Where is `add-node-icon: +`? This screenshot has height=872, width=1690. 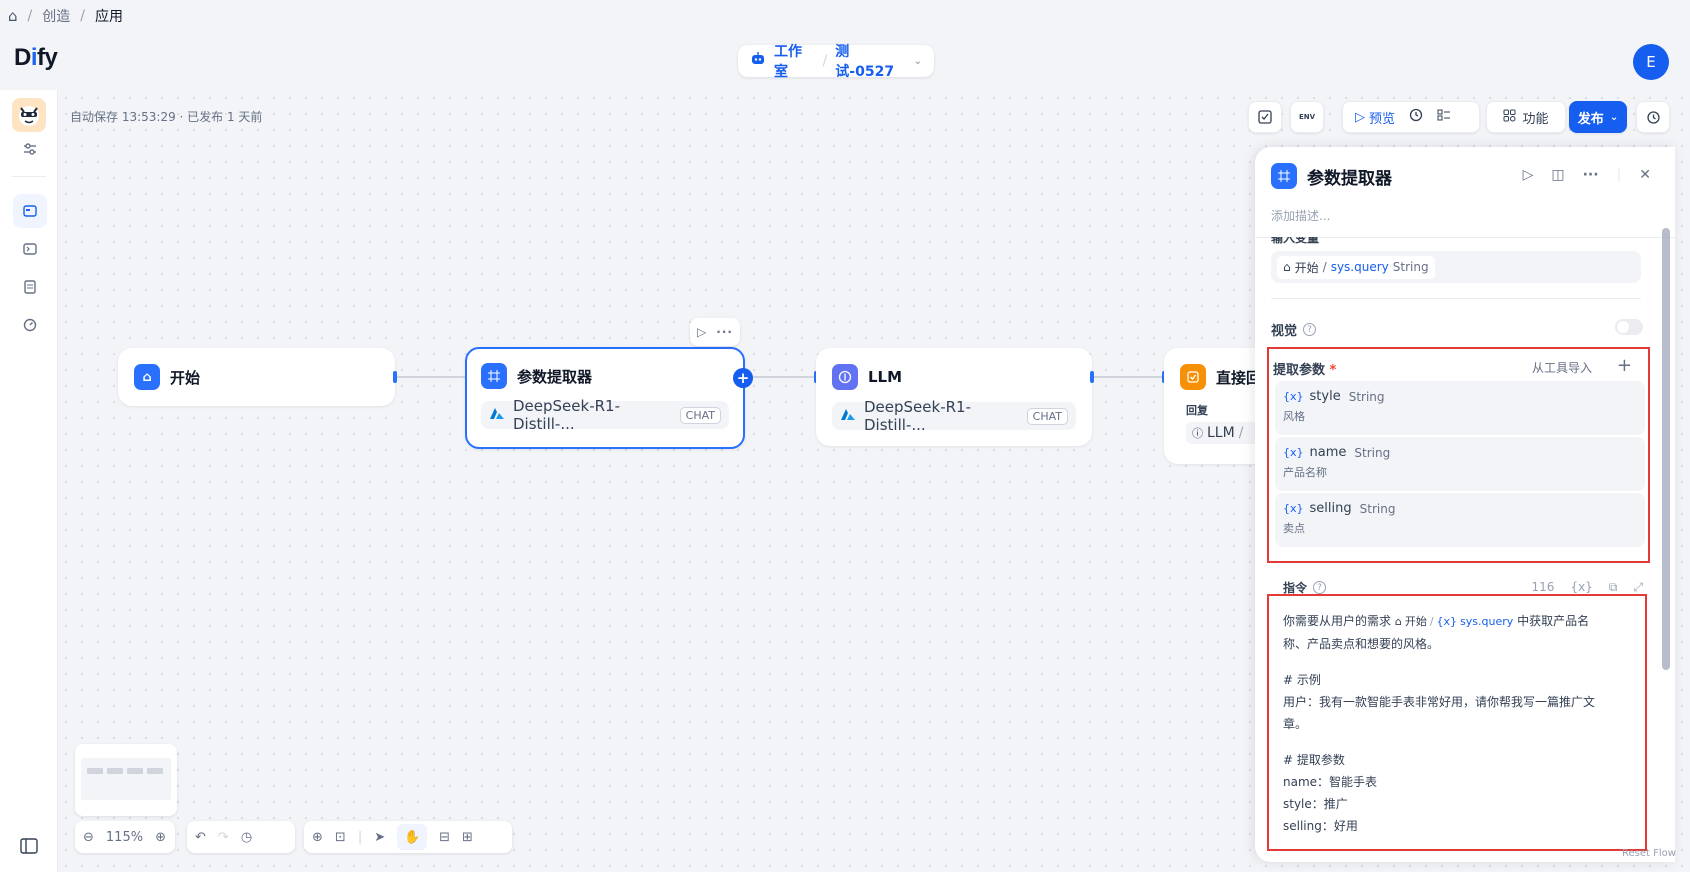 add-node-icon: + is located at coordinates (743, 378).